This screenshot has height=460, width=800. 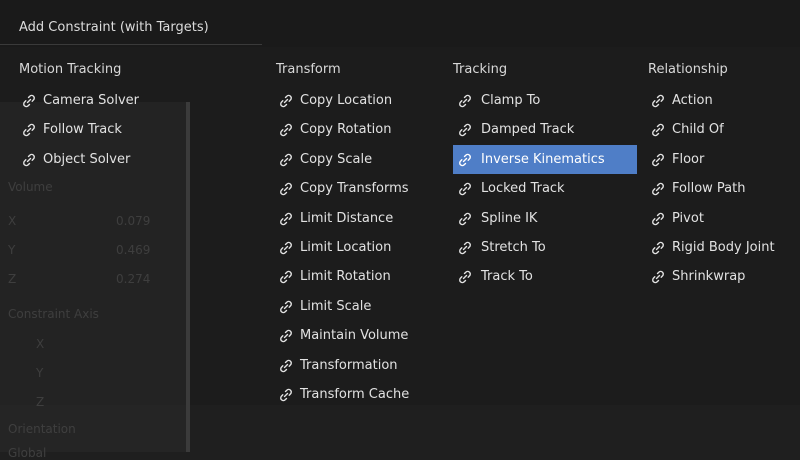 What do you see at coordinates (30, 187) in the screenshot?
I see `bg-label: Volume` at bounding box center [30, 187].